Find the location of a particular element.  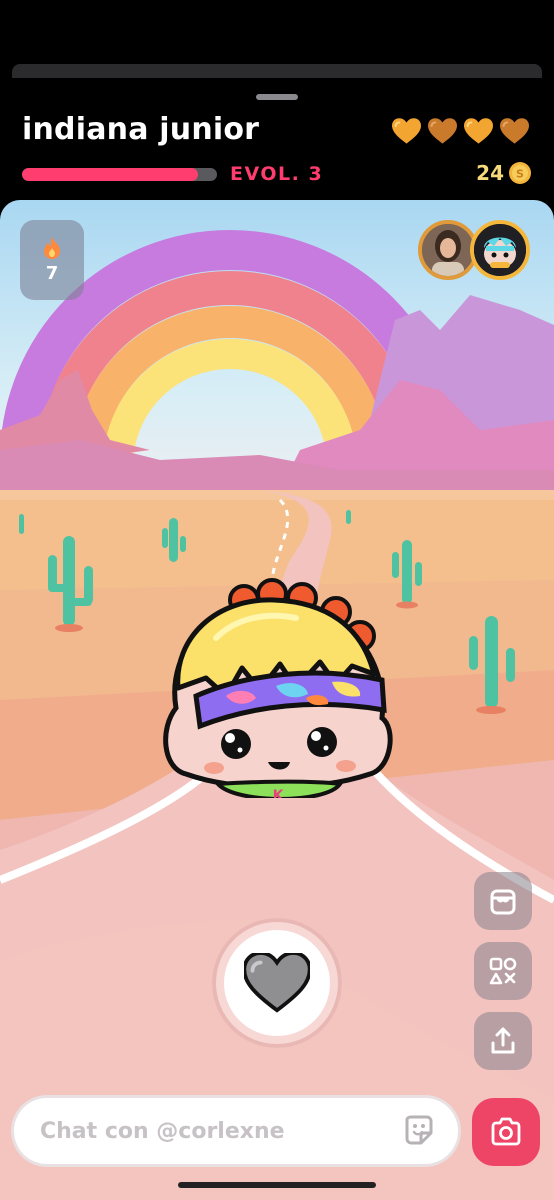

user-photo is located at coordinates (448, 250).